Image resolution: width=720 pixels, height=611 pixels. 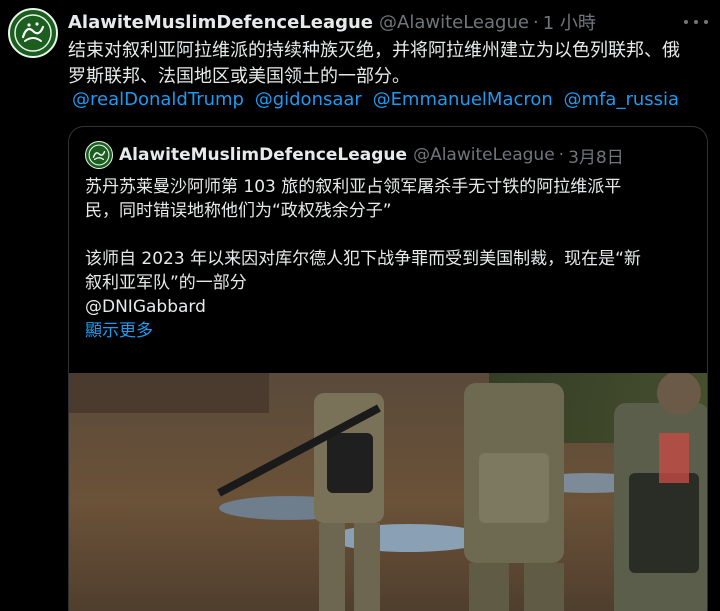 I want to click on mention-link: @realDonaldTrump, so click(x=158, y=99).